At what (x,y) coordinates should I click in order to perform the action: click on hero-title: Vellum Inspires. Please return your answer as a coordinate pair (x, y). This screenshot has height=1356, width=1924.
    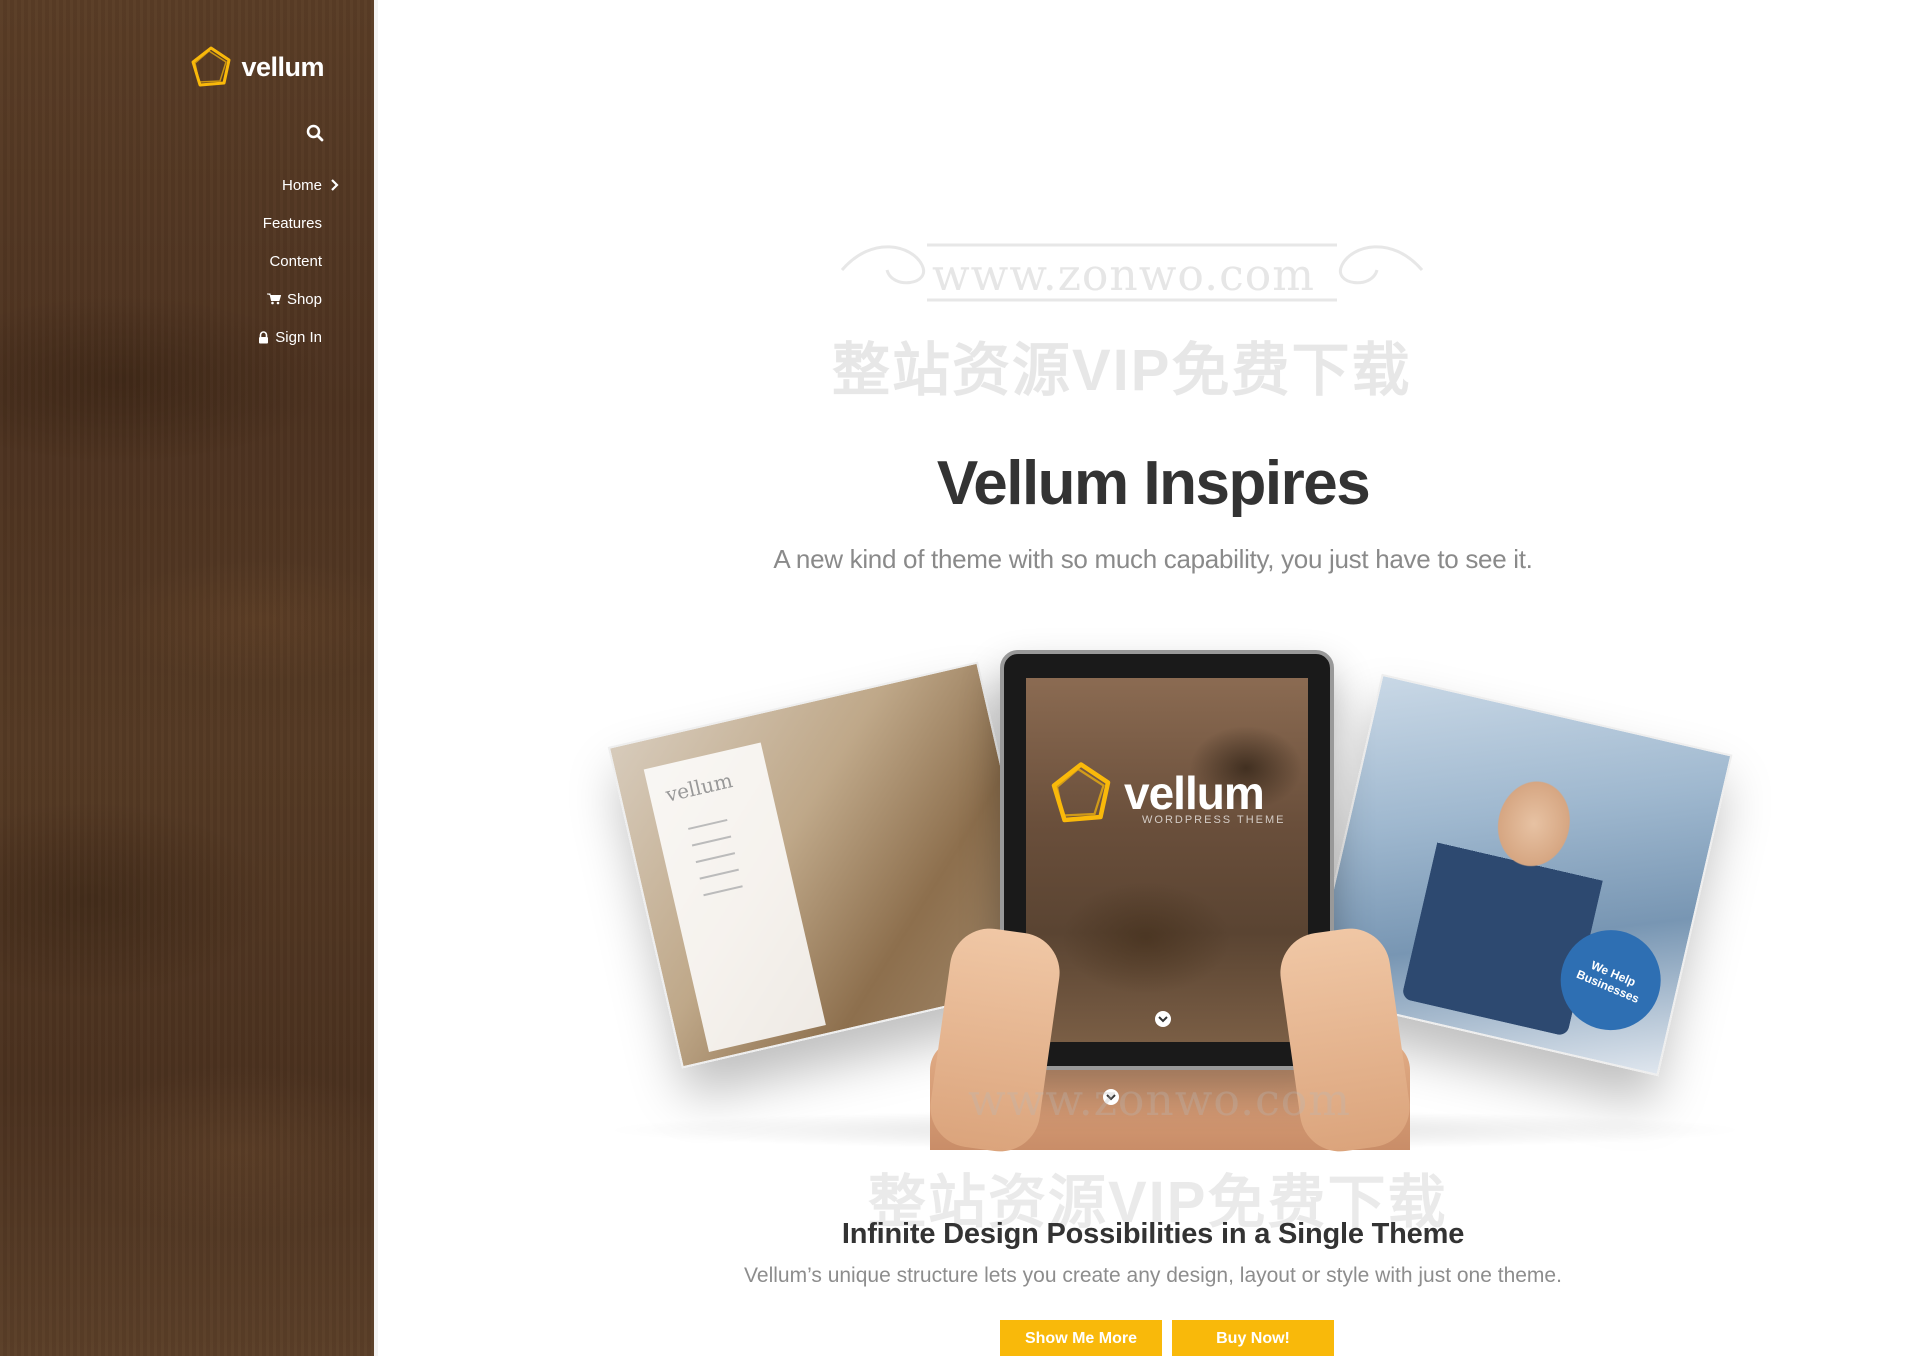
    Looking at the image, I should click on (1153, 483).